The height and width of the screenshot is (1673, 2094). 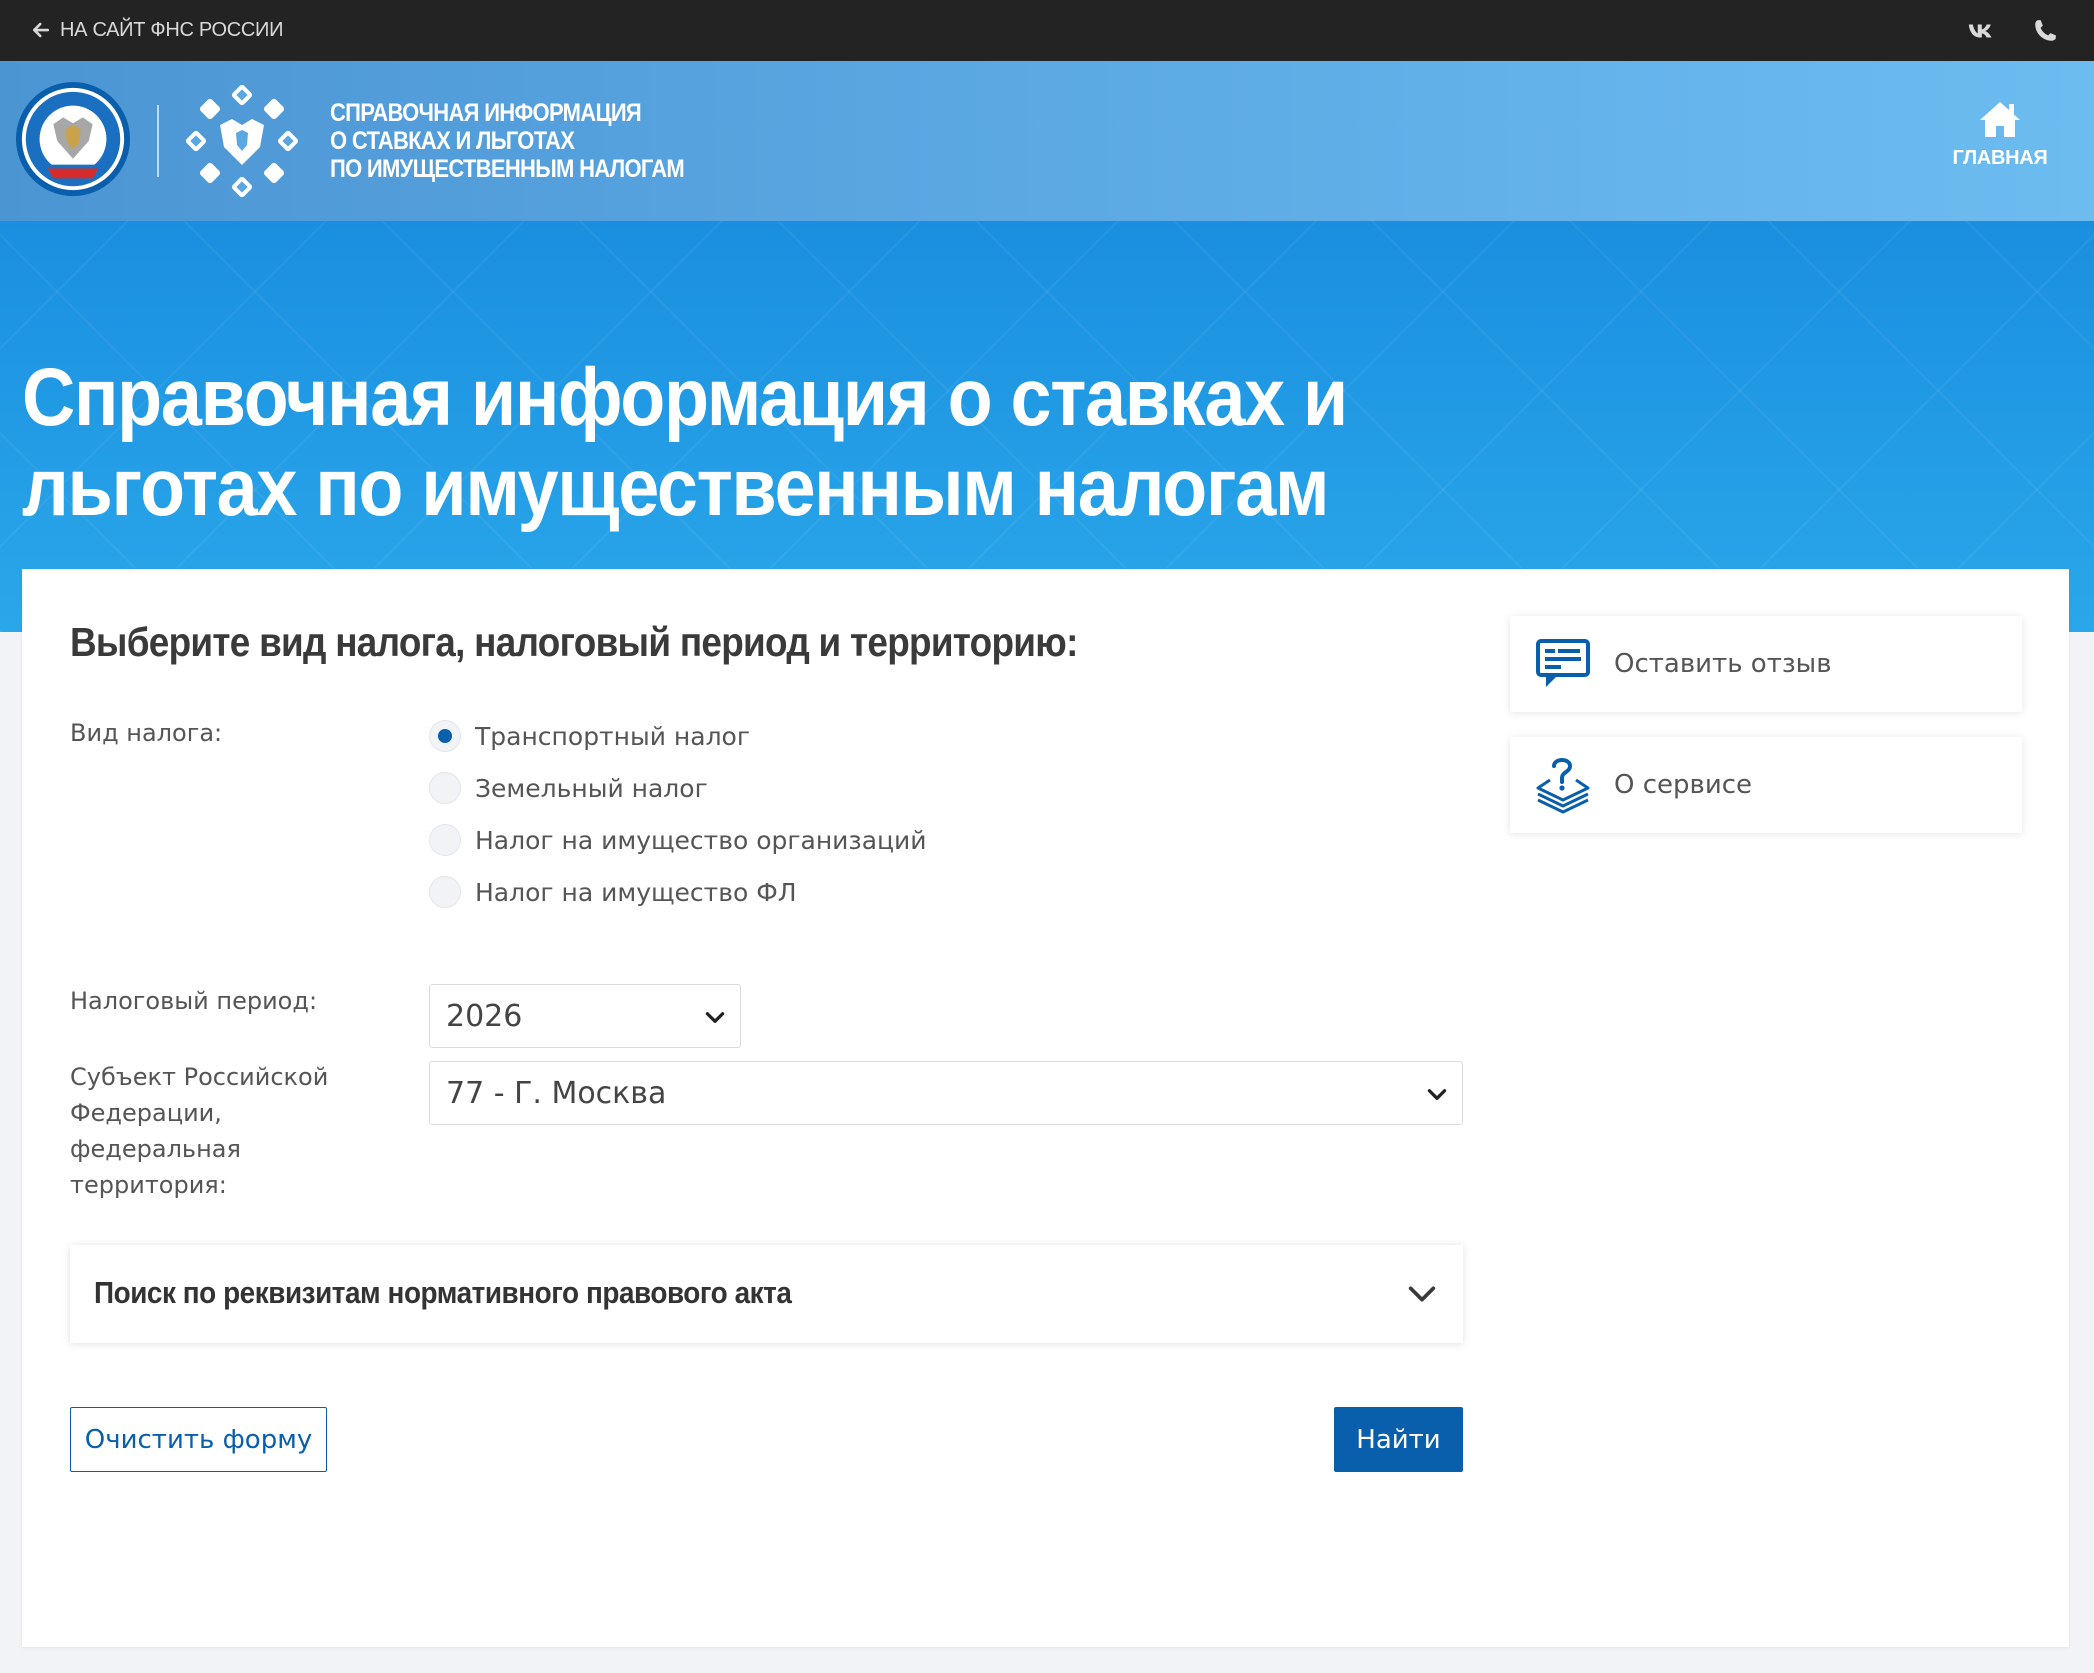 What do you see at coordinates (73, 141) in the screenshot?
I see `fns-emblem-logo` at bounding box center [73, 141].